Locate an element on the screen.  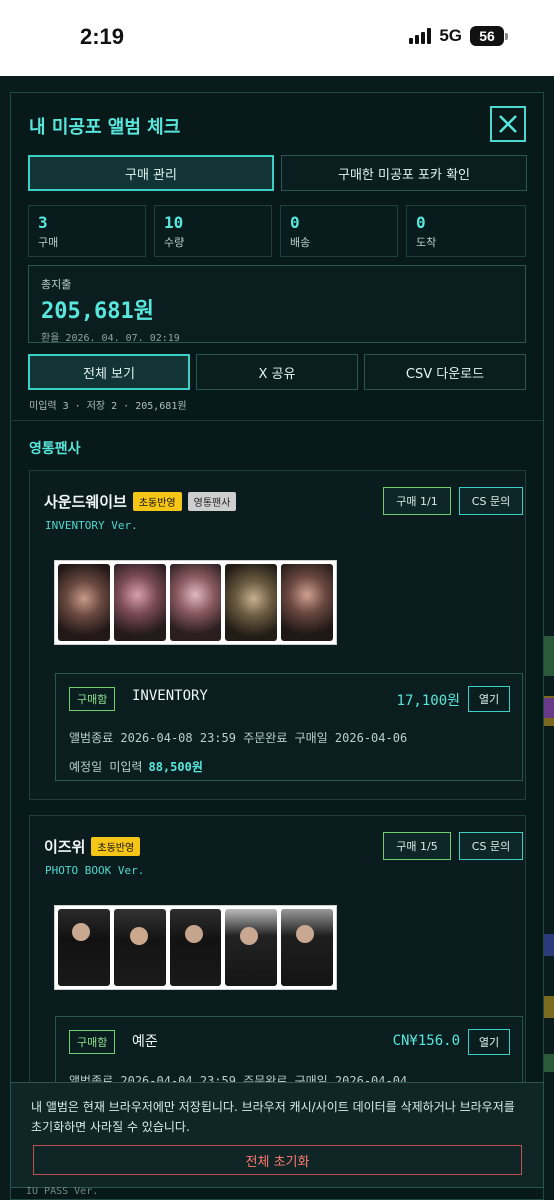
section-title: 영통팬사 is located at coordinates (55, 449).